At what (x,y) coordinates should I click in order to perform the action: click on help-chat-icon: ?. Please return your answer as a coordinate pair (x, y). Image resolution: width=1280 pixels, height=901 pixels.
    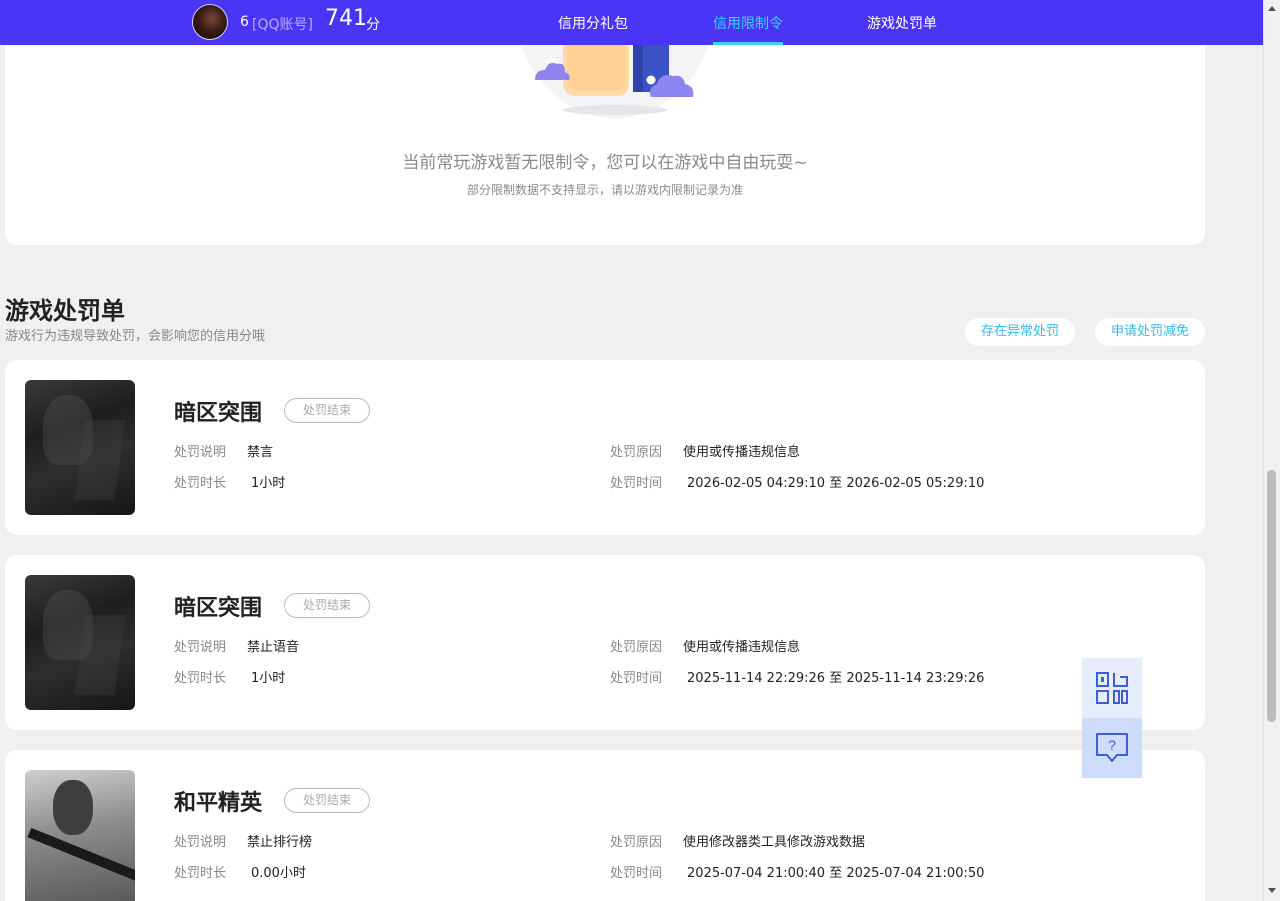
    Looking at the image, I should click on (1112, 747).